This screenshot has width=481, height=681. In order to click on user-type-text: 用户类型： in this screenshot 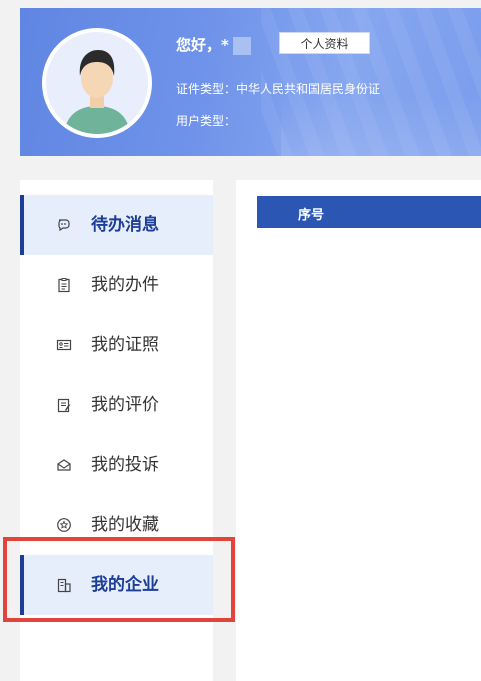, I will do `click(206, 121)`.